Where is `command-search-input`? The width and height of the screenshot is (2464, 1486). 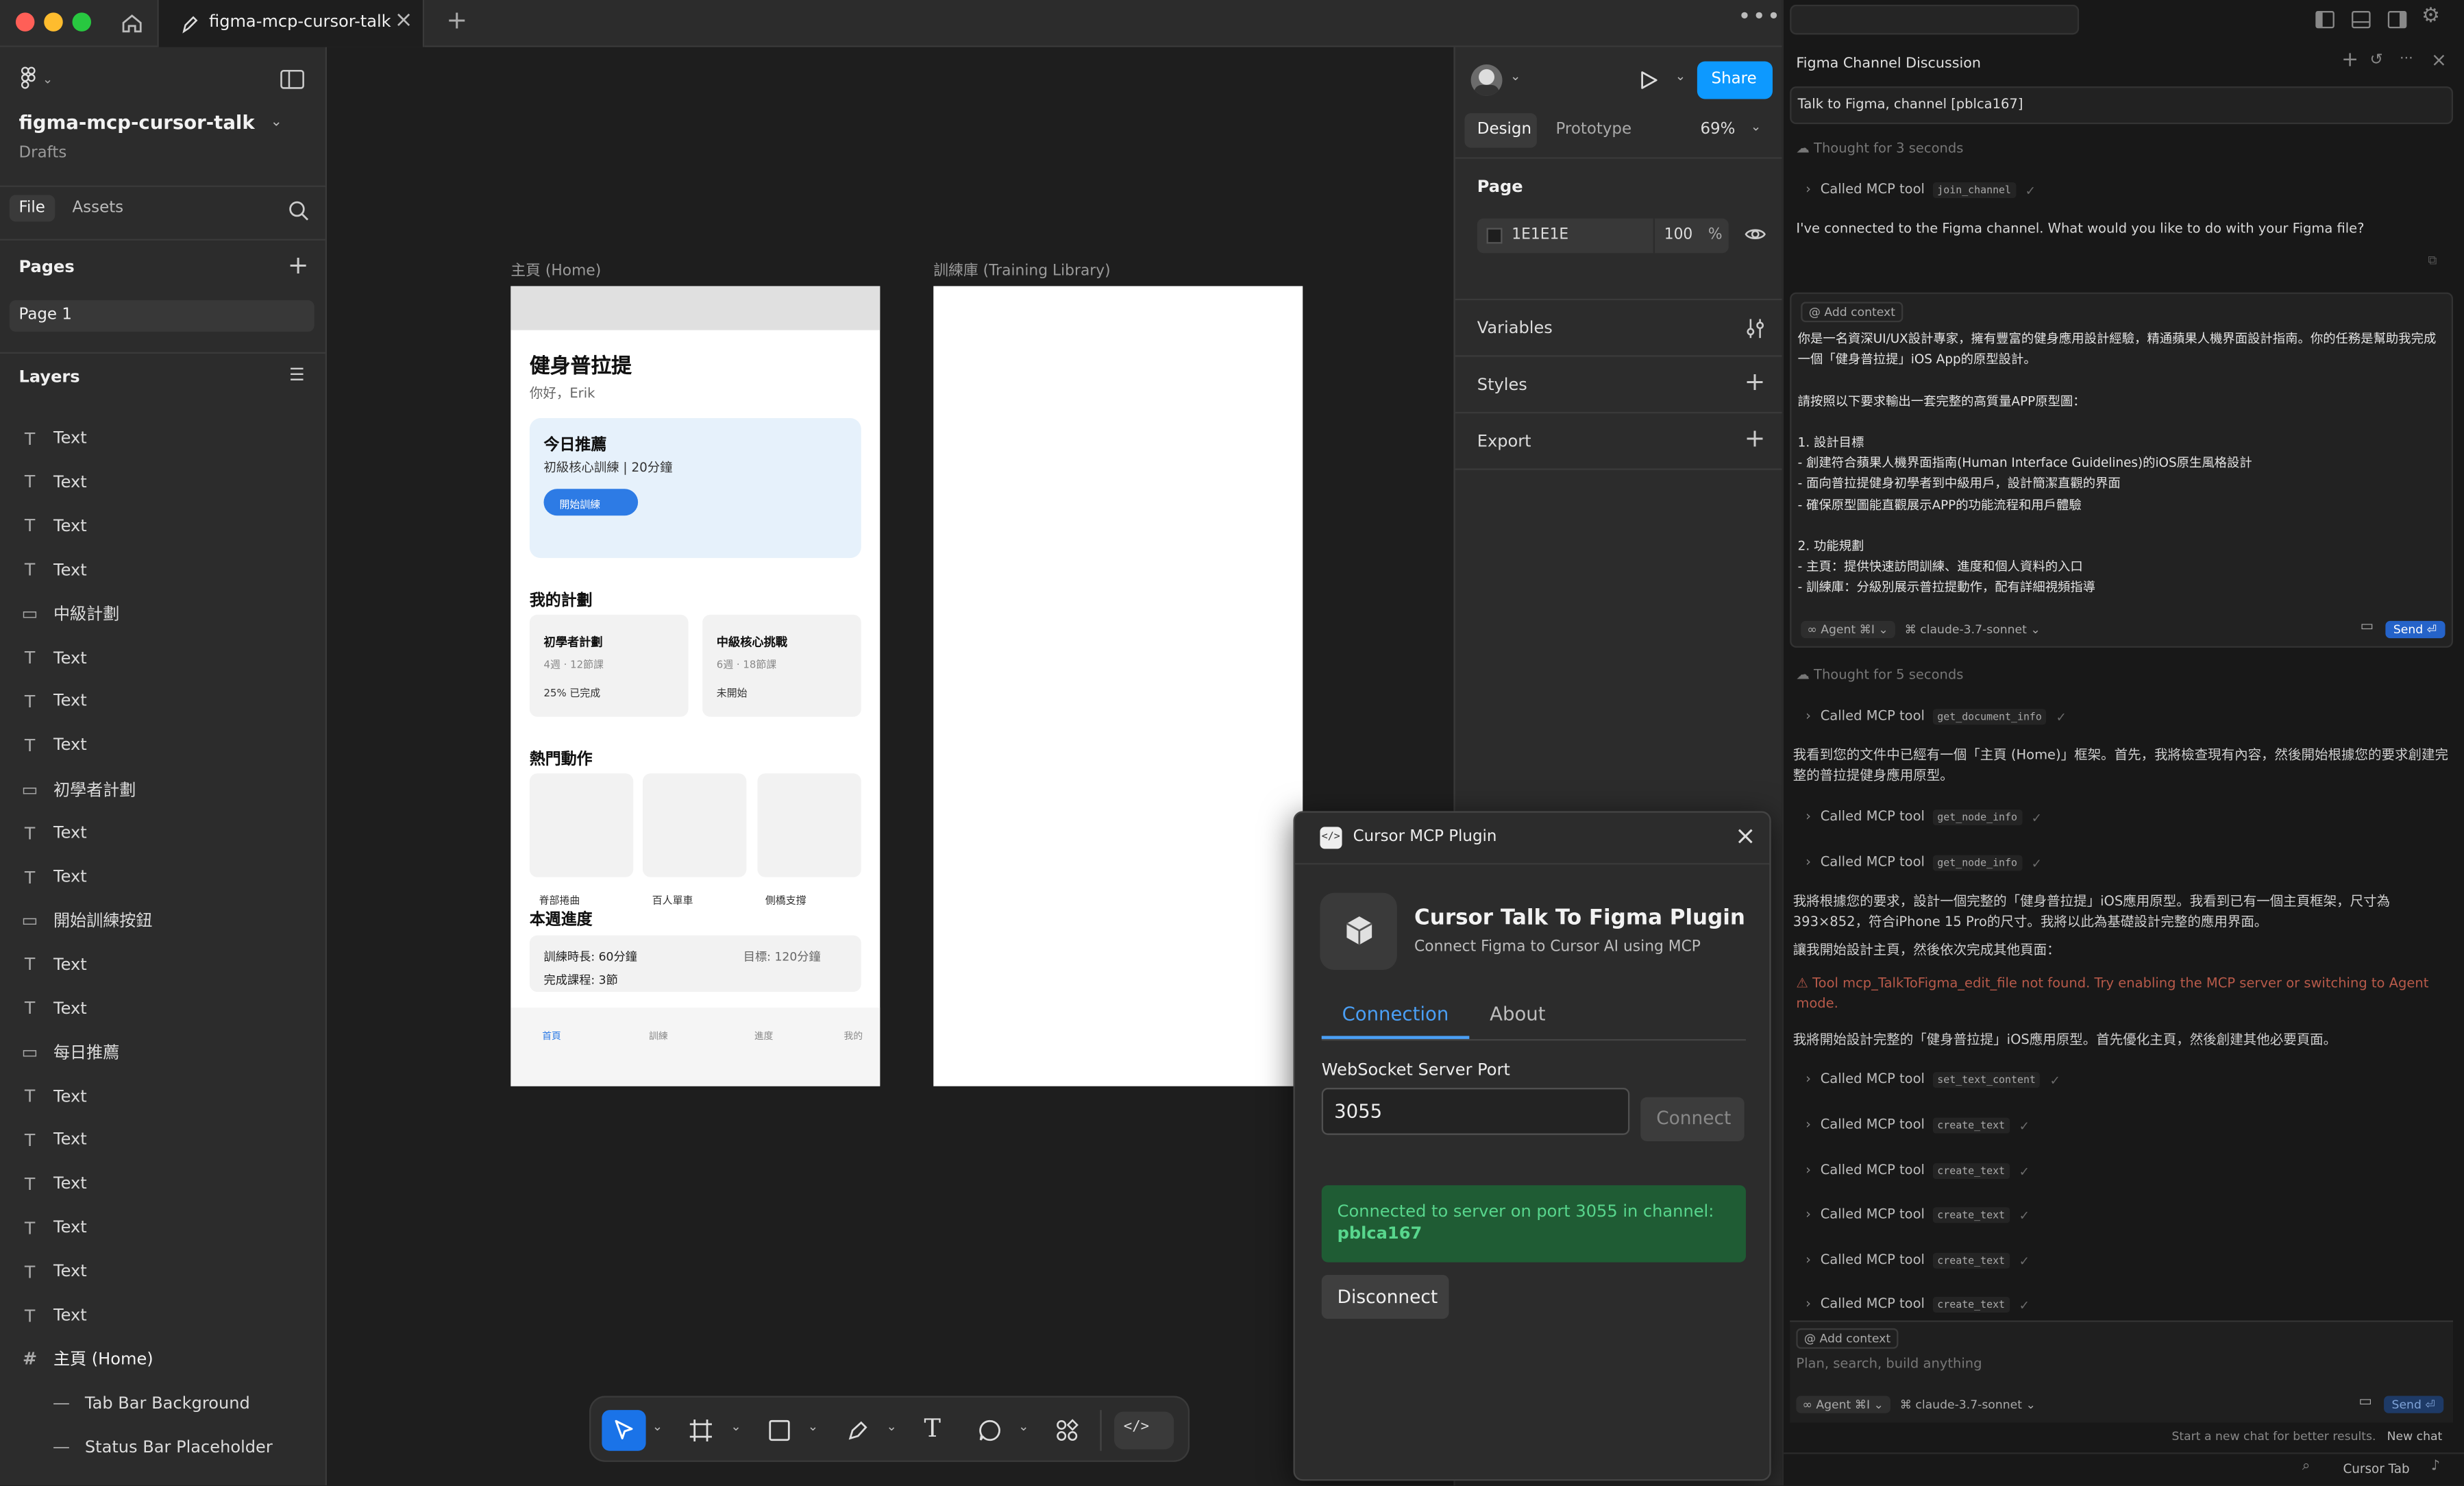
command-search-input is located at coordinates (1935, 19).